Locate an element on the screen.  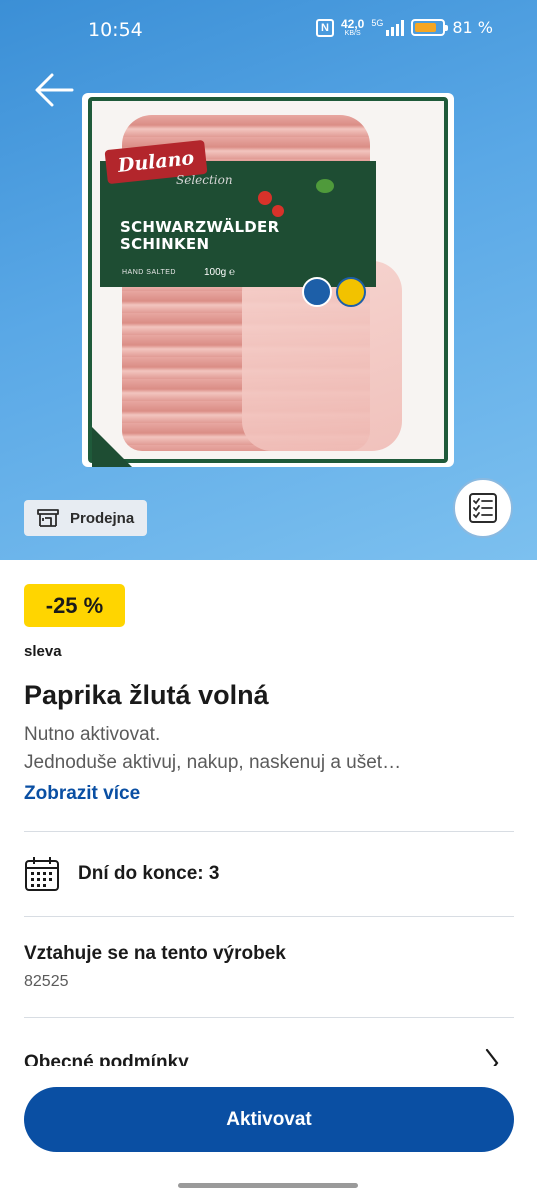
status-time: 10:54 is located at coordinates (115, 30).